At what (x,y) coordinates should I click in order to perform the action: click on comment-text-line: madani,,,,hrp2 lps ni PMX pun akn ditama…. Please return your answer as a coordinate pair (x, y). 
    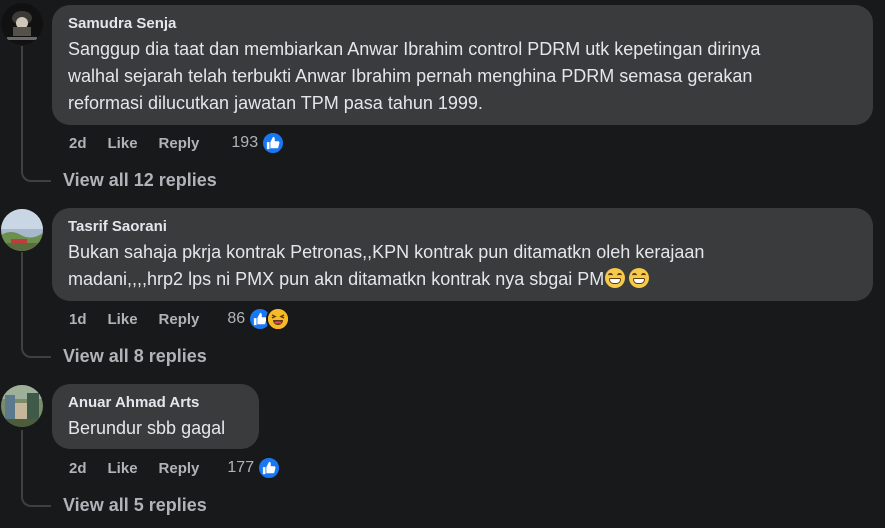
    Looking at the image, I should click on (336, 279).